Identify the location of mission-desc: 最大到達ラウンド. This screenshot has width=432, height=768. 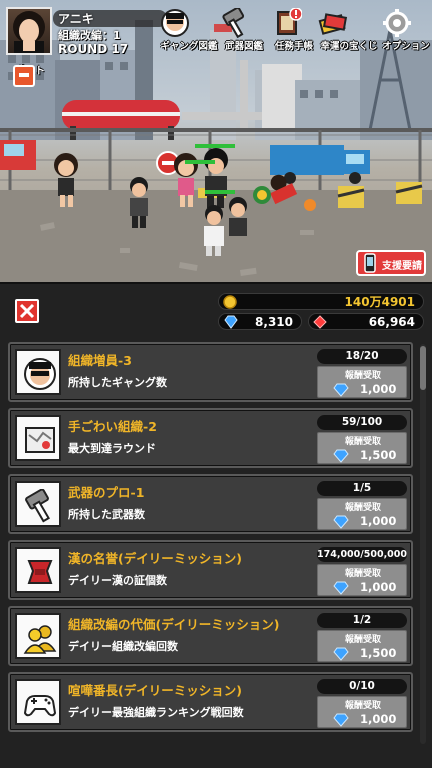
(112, 448).